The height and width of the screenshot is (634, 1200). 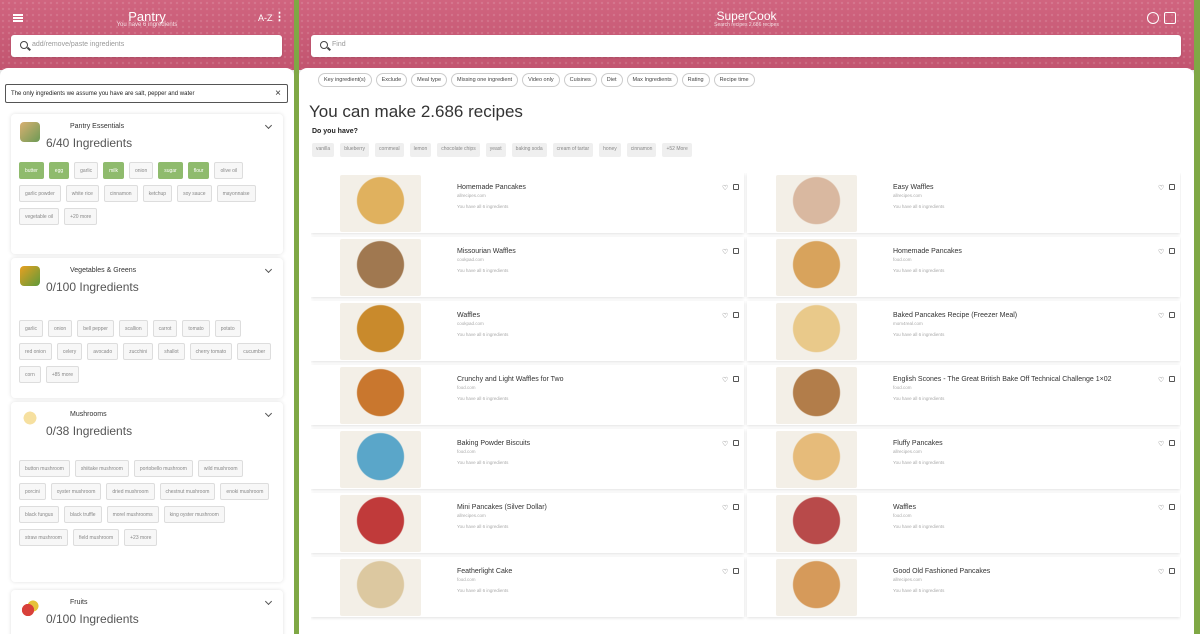 What do you see at coordinates (138, 351) in the screenshot?
I see `ingredient-chip: zucchini` at bounding box center [138, 351].